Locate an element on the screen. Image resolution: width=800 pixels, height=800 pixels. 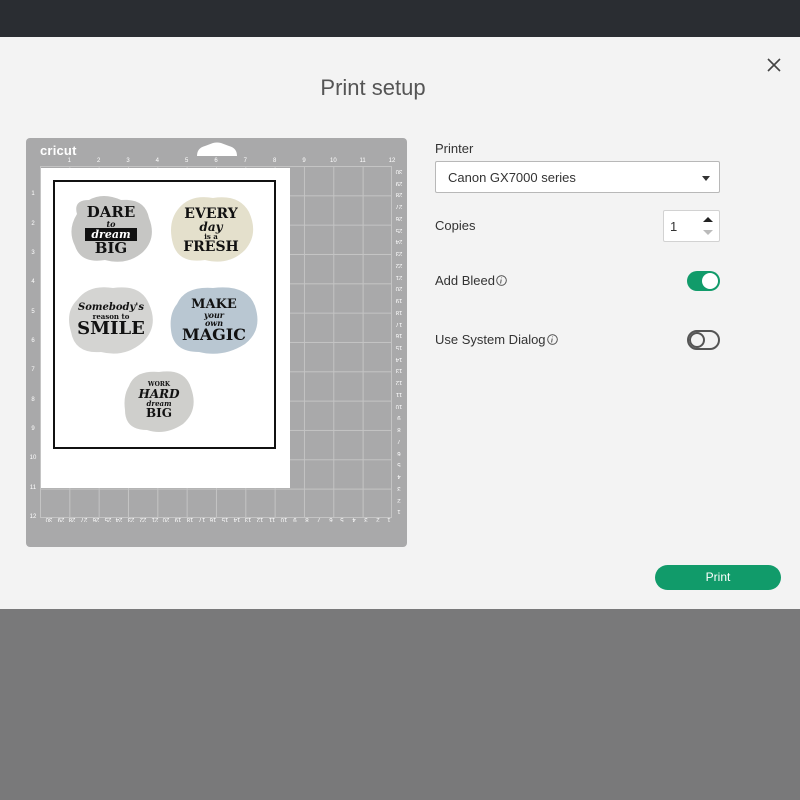
ruler-tick-label: 14 is located at coordinates (399, 358).